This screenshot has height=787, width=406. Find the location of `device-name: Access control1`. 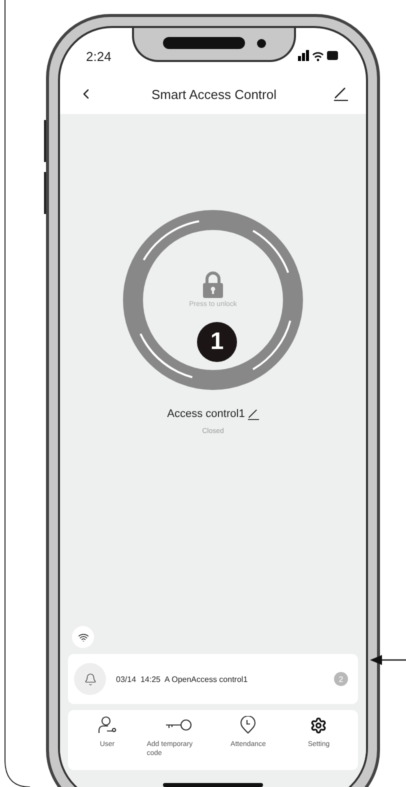

device-name: Access control1 is located at coordinates (206, 414).